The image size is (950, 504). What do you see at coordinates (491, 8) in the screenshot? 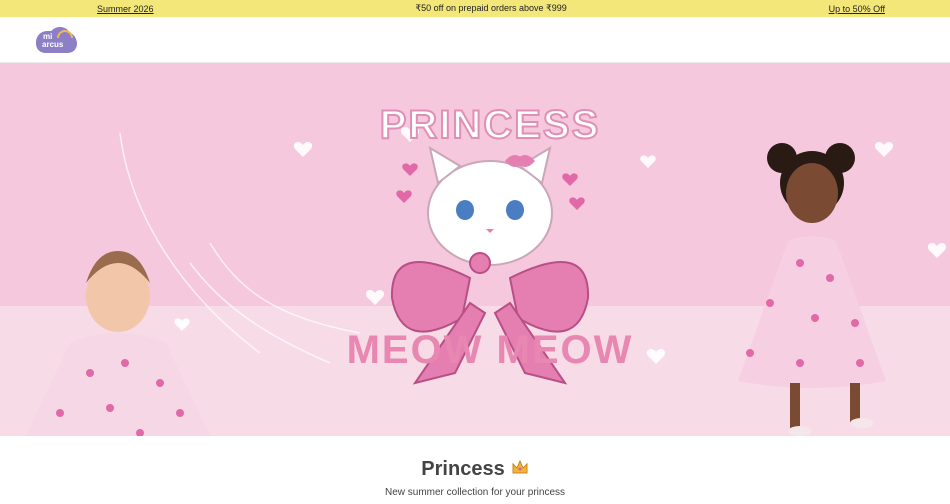
I see `announcement-offer: ₹50 off on prepaid orders above ₹999` at bounding box center [491, 8].